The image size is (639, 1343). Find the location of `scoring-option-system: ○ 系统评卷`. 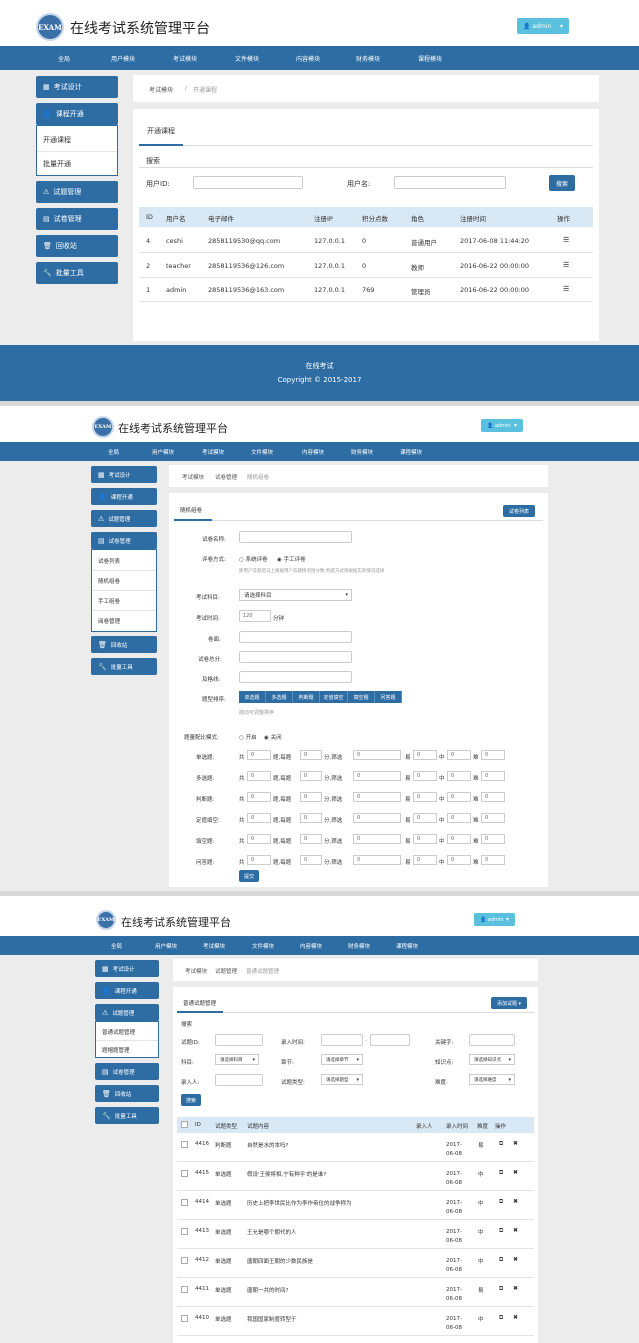

scoring-option-system: ○ 系统评卷 is located at coordinates (253, 559).